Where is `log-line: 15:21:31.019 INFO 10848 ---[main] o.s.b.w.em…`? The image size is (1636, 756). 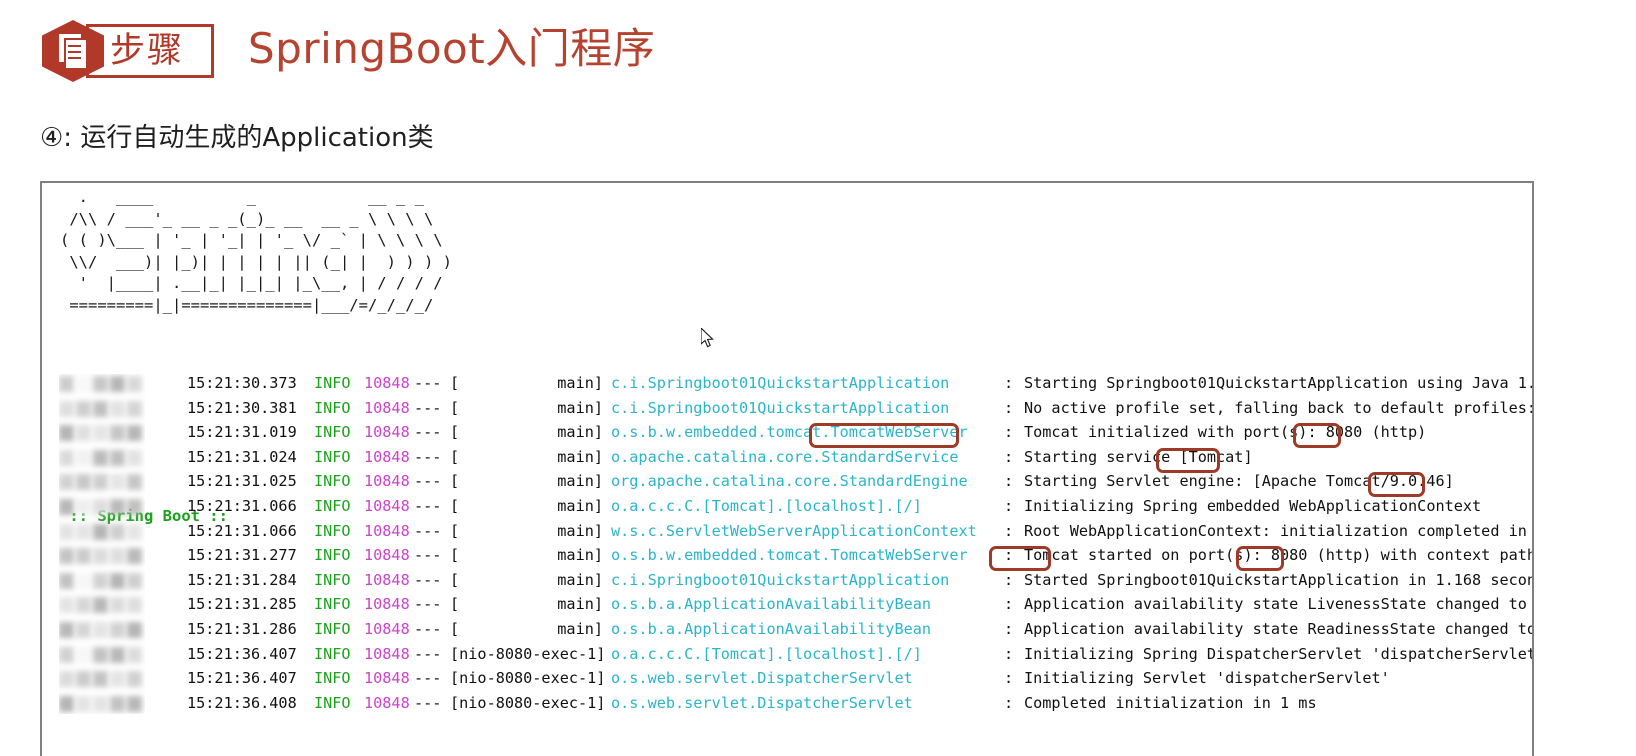
log-line: 15:21:31.019 INFO 10848 ---[main] o.s.b.w.em… is located at coordinates (787, 432).